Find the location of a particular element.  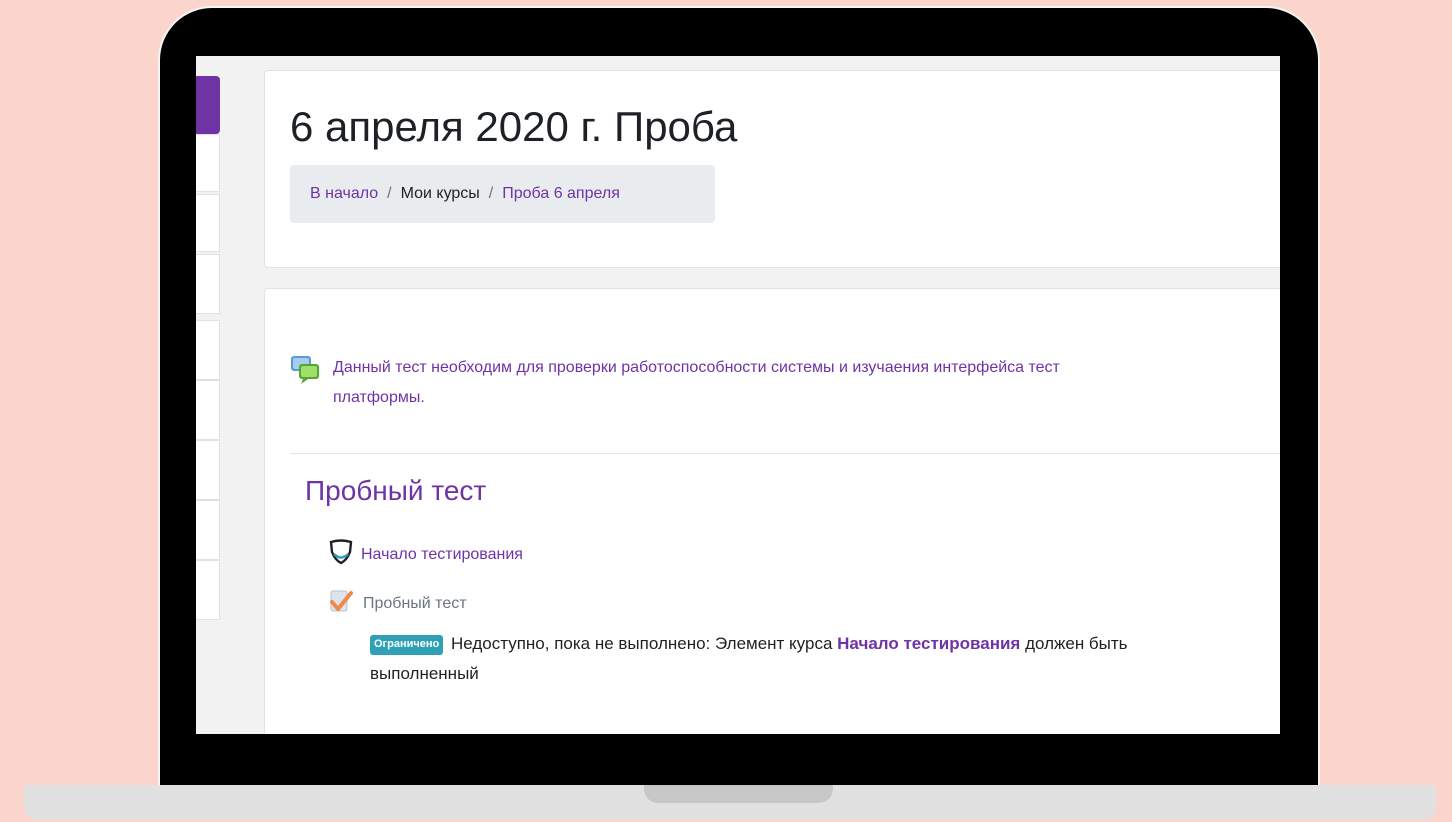

restriction-text-line2: выполненный is located at coordinates (424, 673).